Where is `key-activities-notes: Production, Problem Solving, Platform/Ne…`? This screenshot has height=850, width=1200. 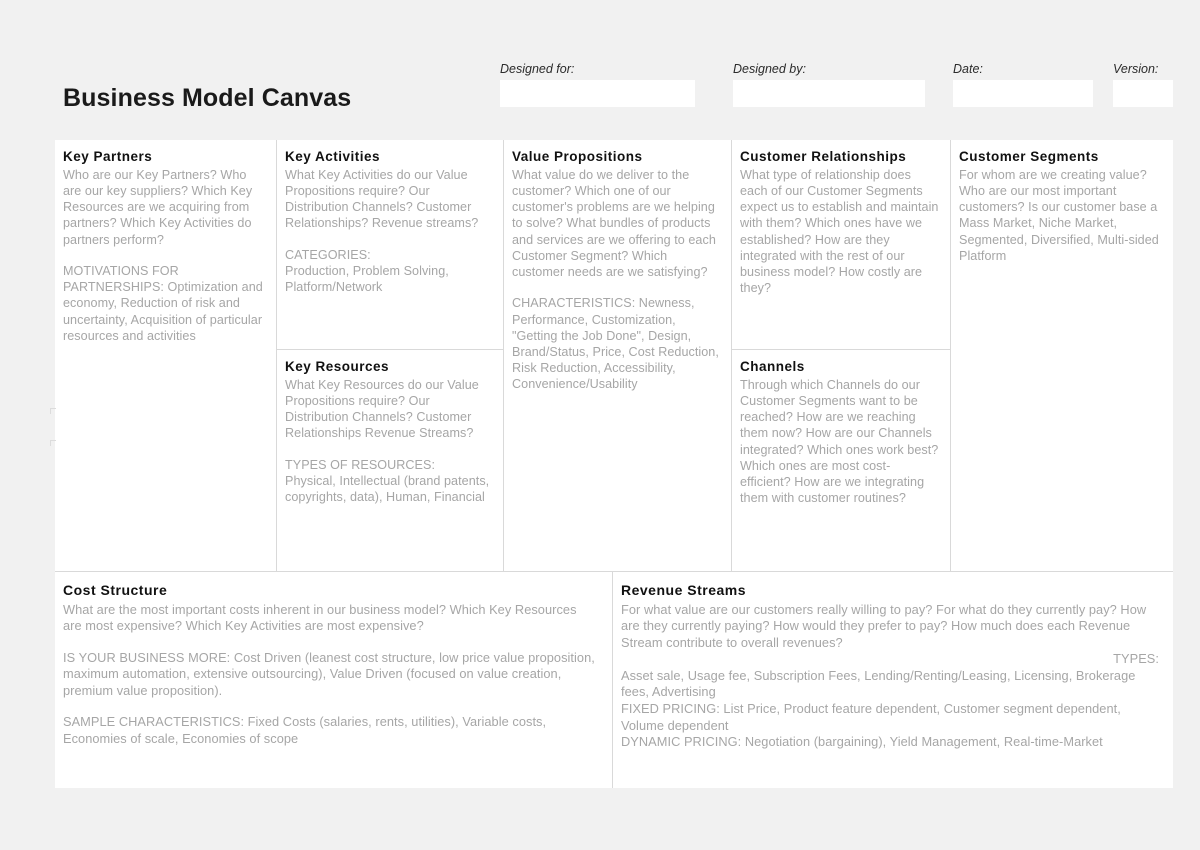 key-activities-notes: Production, Problem Solving, Platform/Ne… is located at coordinates (367, 279).